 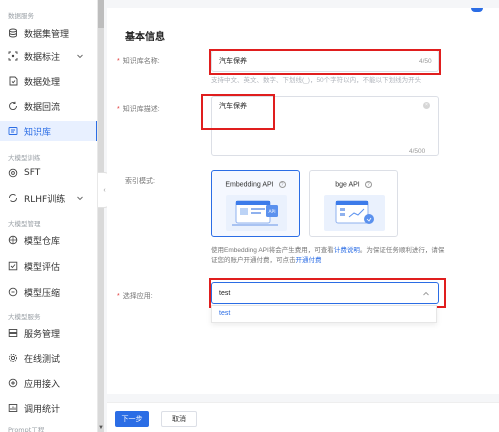 What do you see at coordinates (13, 383) in the screenshot?
I see `plug-icon` at bounding box center [13, 383].